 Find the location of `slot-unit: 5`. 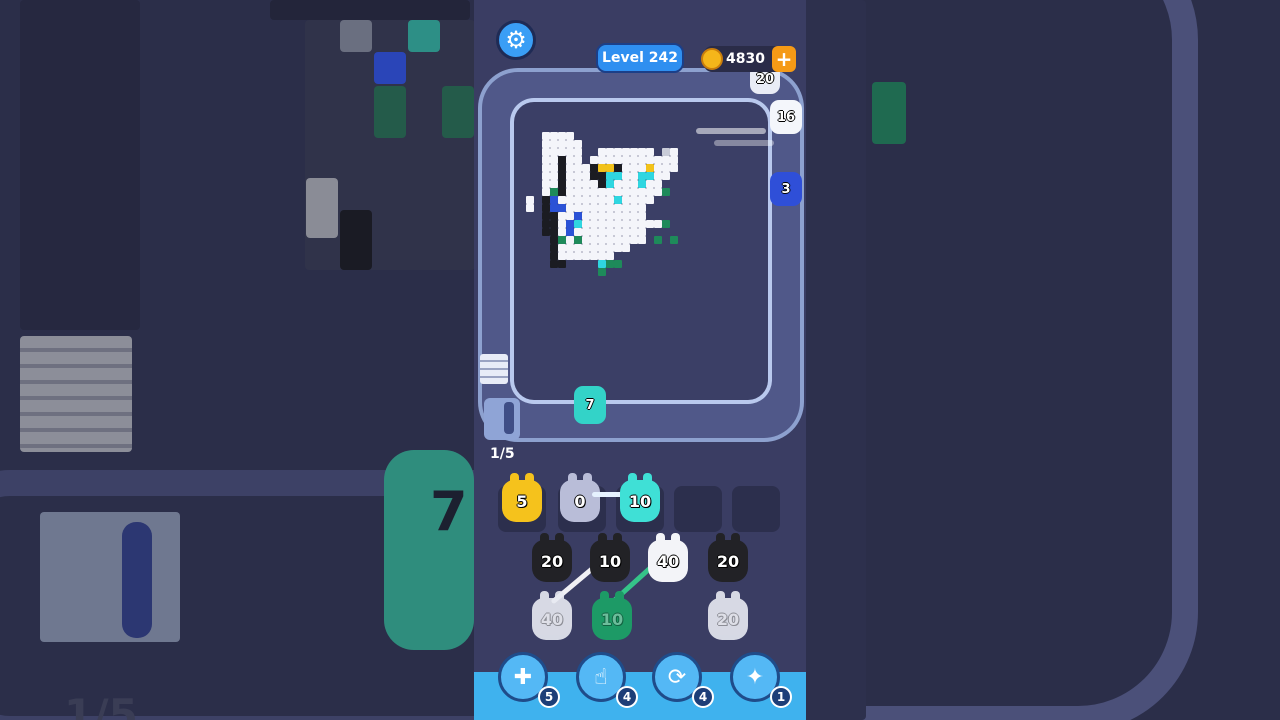

slot-unit: 5 is located at coordinates (522, 497).